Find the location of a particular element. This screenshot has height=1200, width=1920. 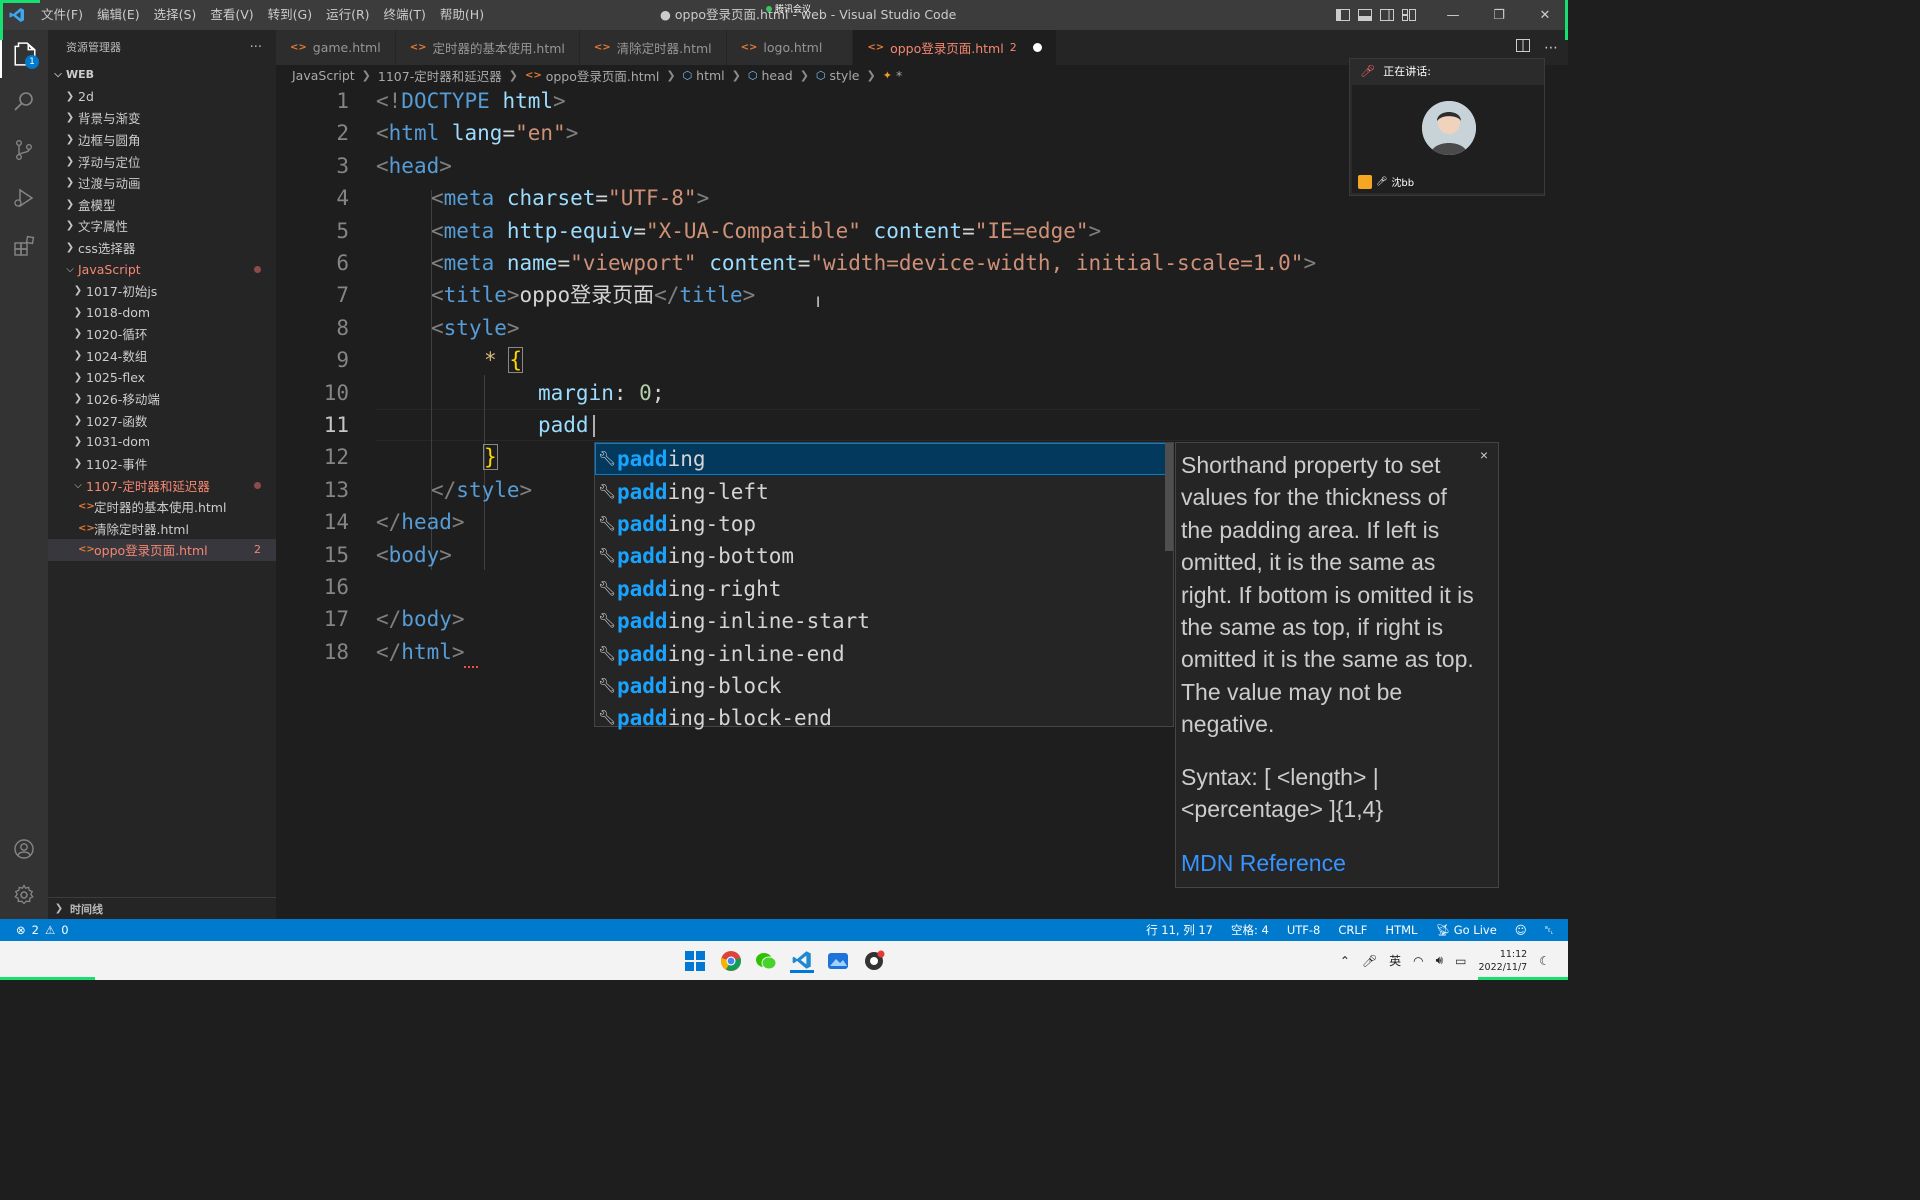

folder-item: ❯ 1020-循环 is located at coordinates (162, 334).